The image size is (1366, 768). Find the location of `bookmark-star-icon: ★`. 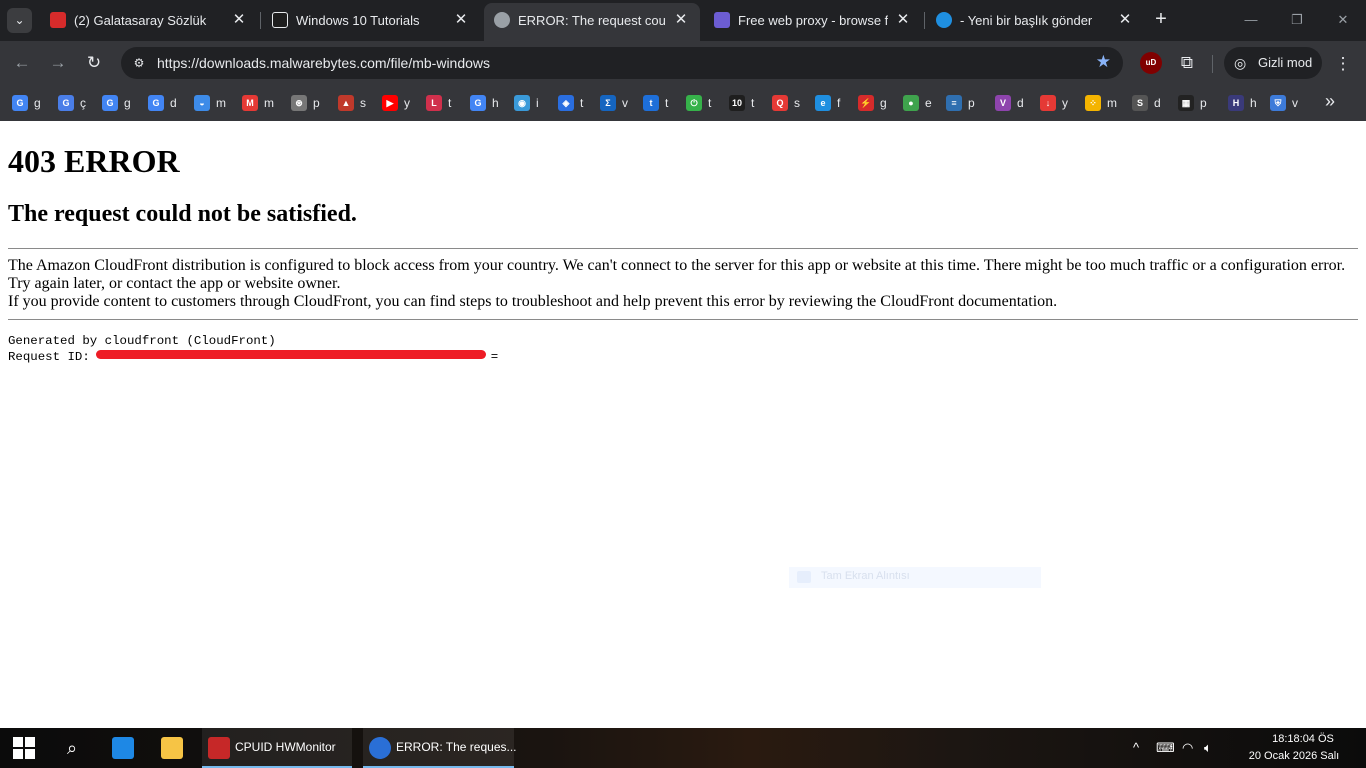

bookmark-star-icon: ★ is located at coordinates (1103, 62).